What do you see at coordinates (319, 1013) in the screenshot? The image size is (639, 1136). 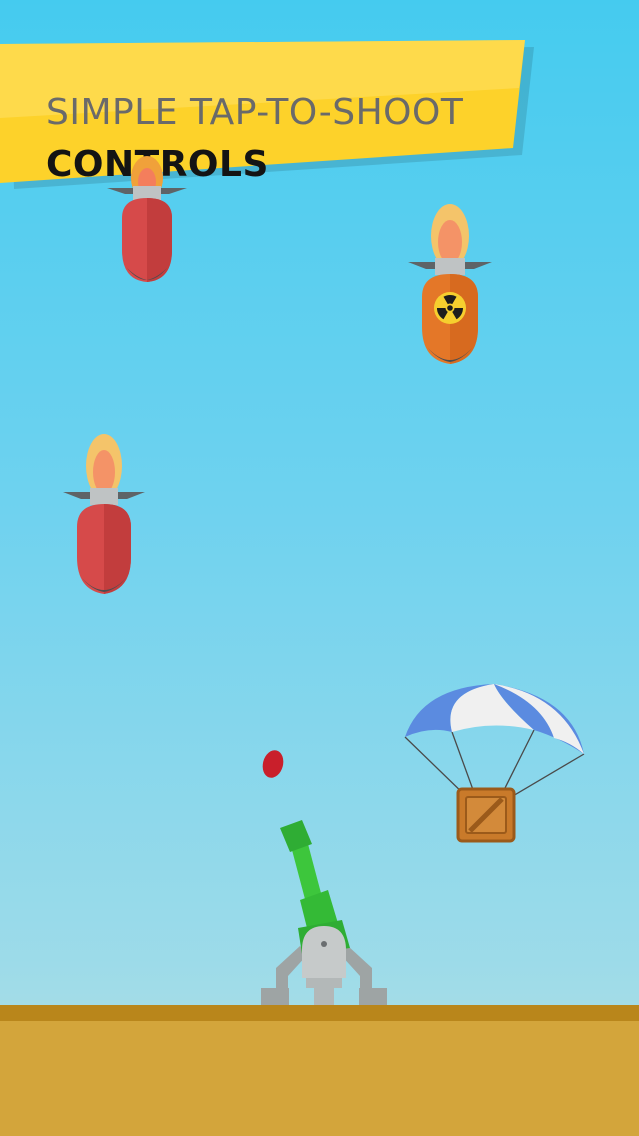 I see `ground-edge` at bounding box center [319, 1013].